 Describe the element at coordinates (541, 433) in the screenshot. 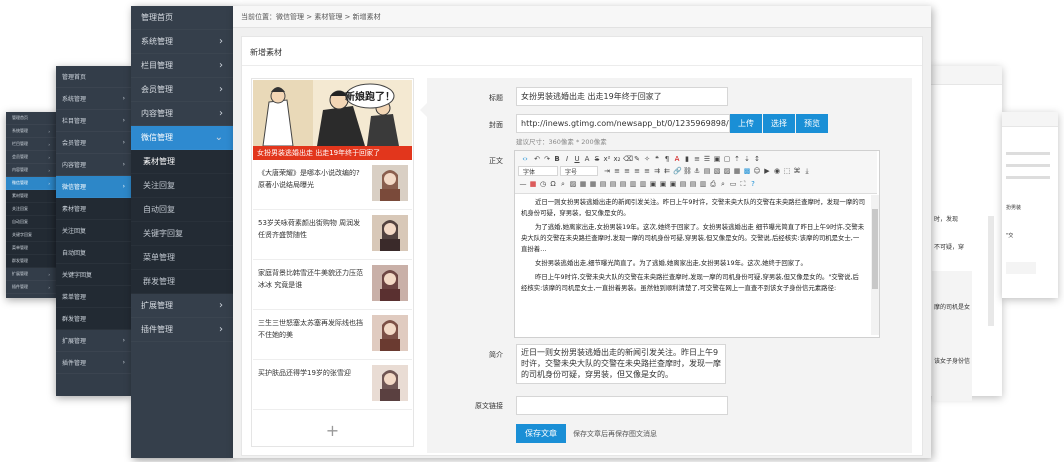

I see `save-article-button: 保存文章` at that location.